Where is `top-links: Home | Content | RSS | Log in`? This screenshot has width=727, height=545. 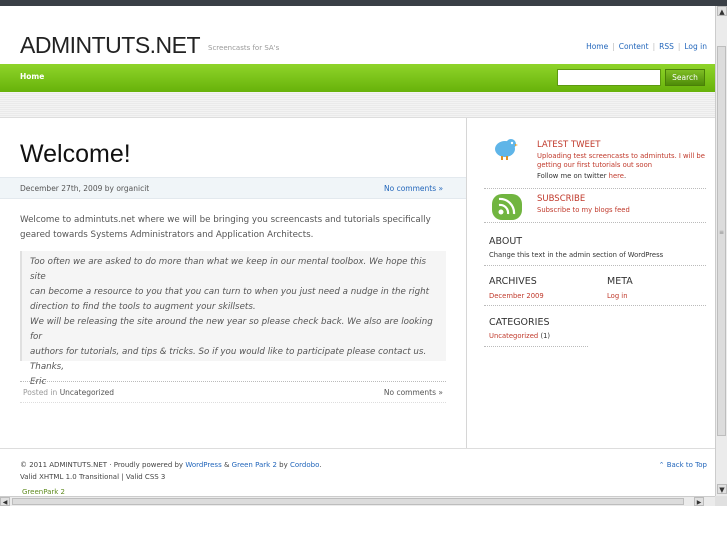
top-links: Home | Content | RSS | Log in is located at coordinates (646, 46).